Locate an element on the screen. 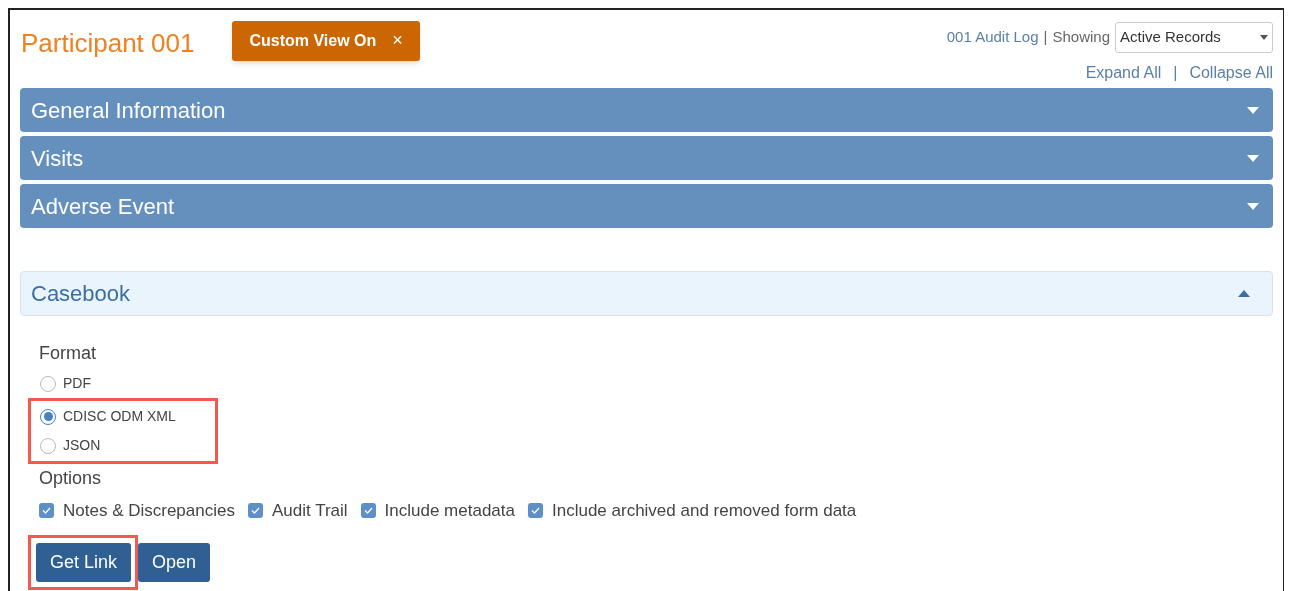 The image size is (1293, 591). action-button: Get Link is located at coordinates (84, 562).